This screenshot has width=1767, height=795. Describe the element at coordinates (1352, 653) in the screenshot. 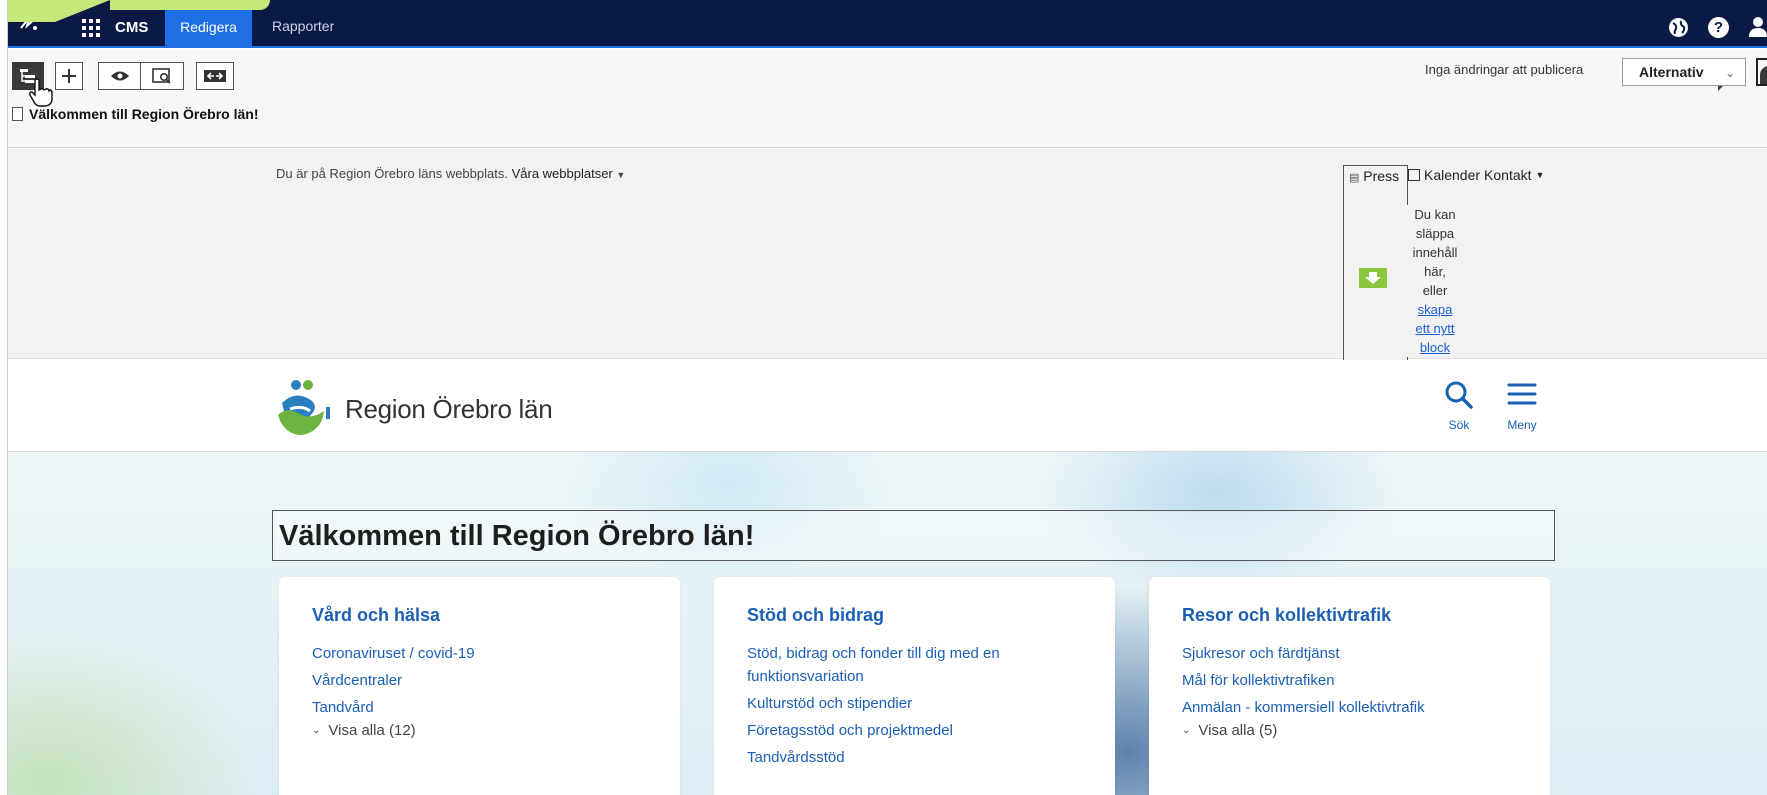

I see `card-link: Sjukresor och färdtjänst` at that location.